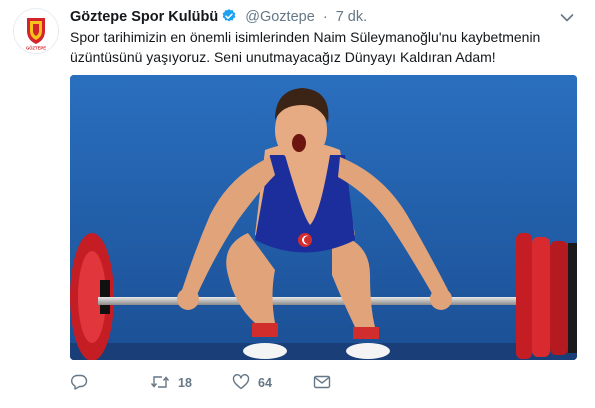 This screenshot has width=595, height=408. I want to click on tweet-header: Göztepe Spor Kulübü @Goztepe · 7 dk., so click(315, 17).